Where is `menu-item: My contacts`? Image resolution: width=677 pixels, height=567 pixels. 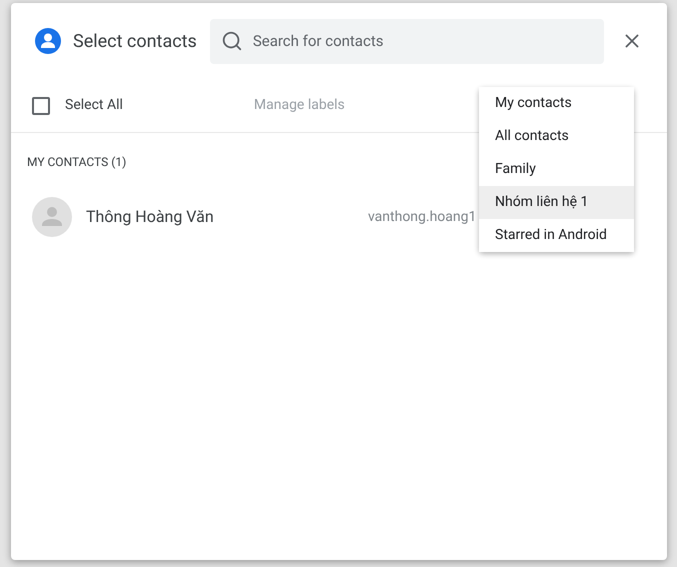
menu-item: My contacts is located at coordinates (556, 103).